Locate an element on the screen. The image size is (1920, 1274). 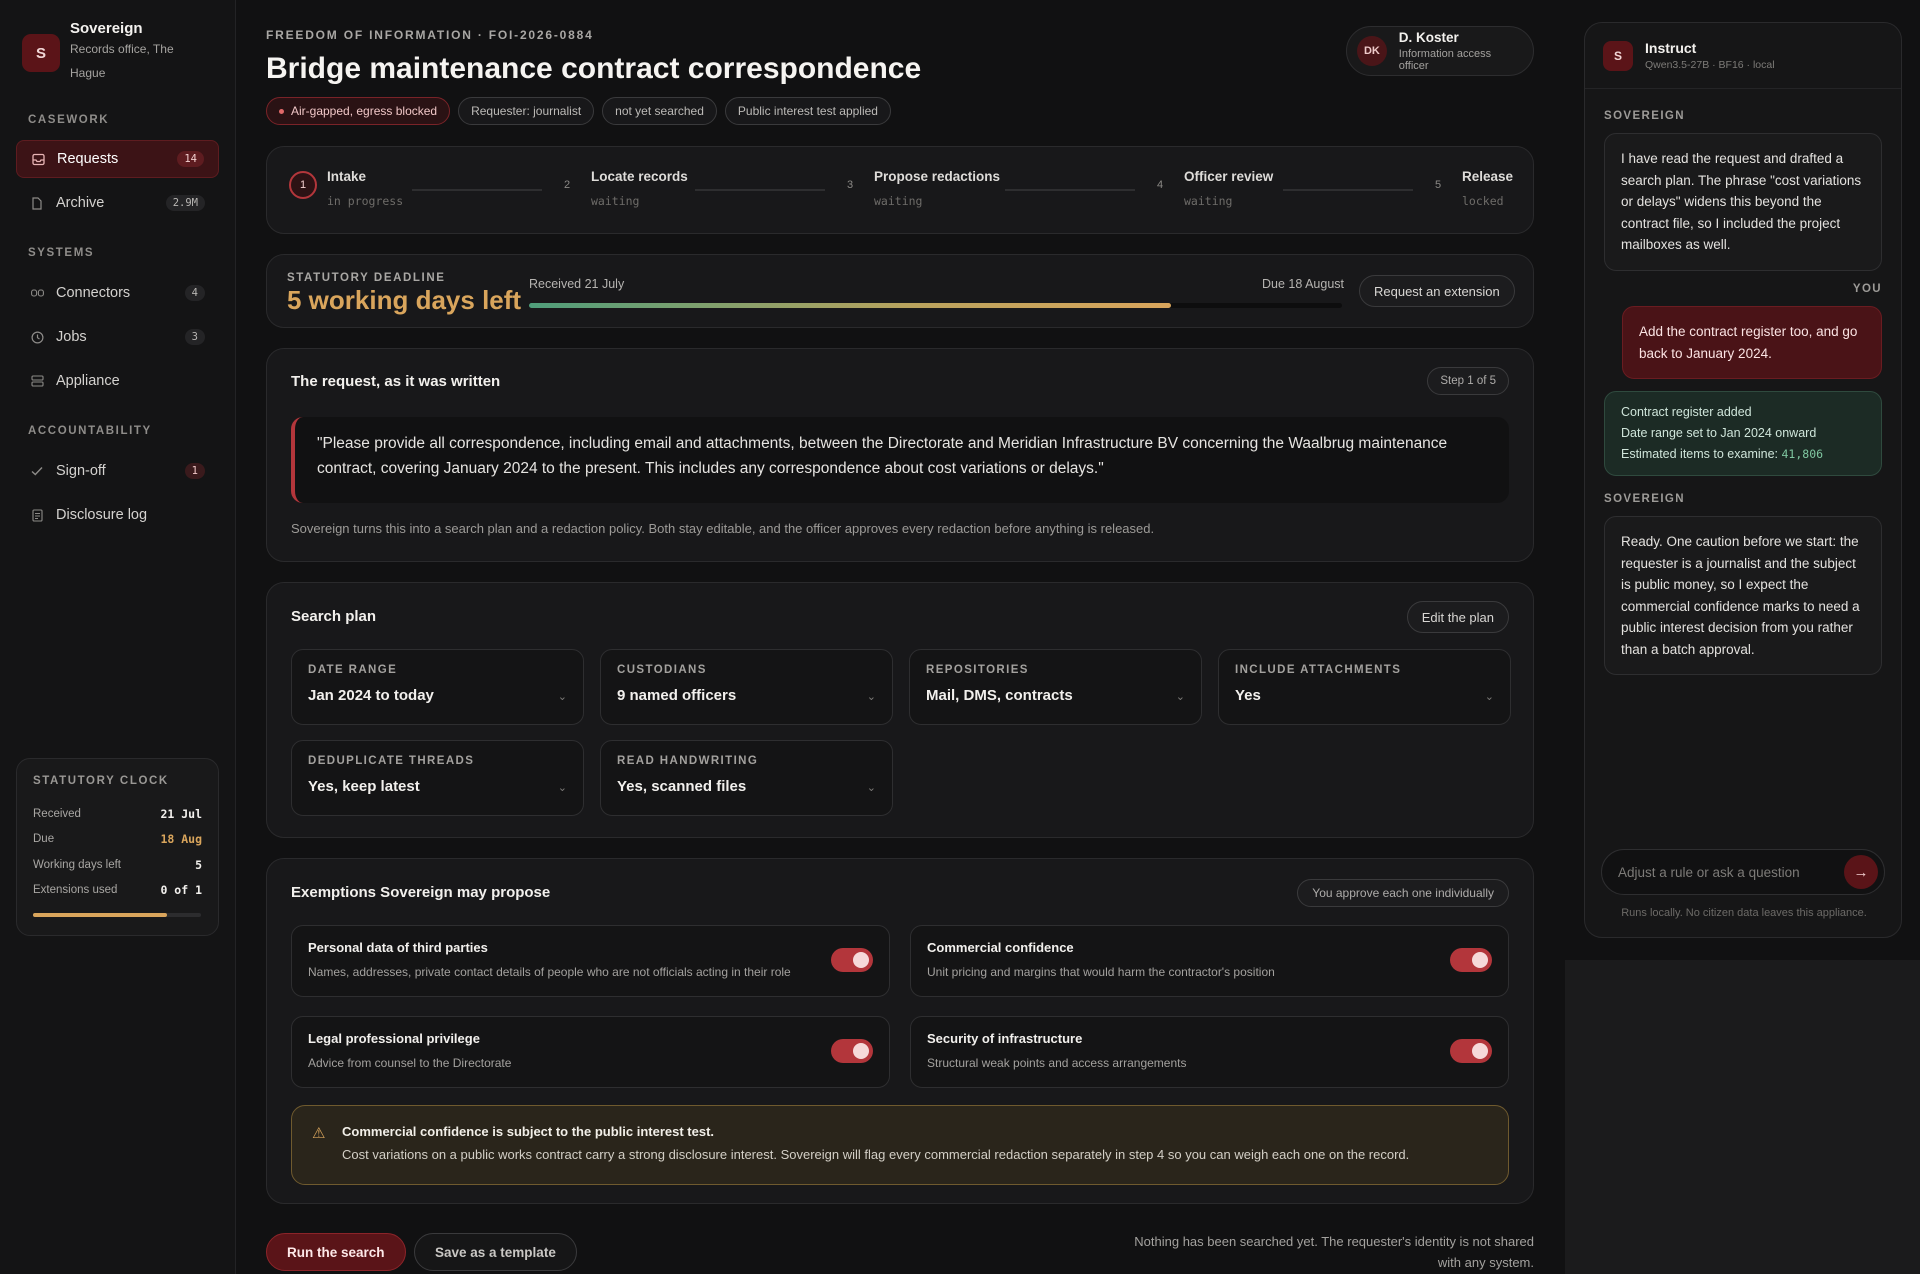
user-menu: DK D. Koster Information access officer is located at coordinates (1440, 51).